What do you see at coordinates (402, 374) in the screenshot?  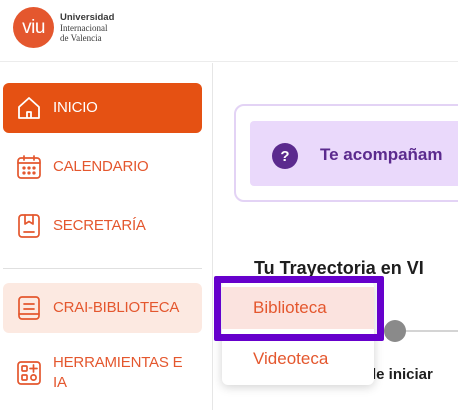 I see `trajectory-step-label: le iniciar` at bounding box center [402, 374].